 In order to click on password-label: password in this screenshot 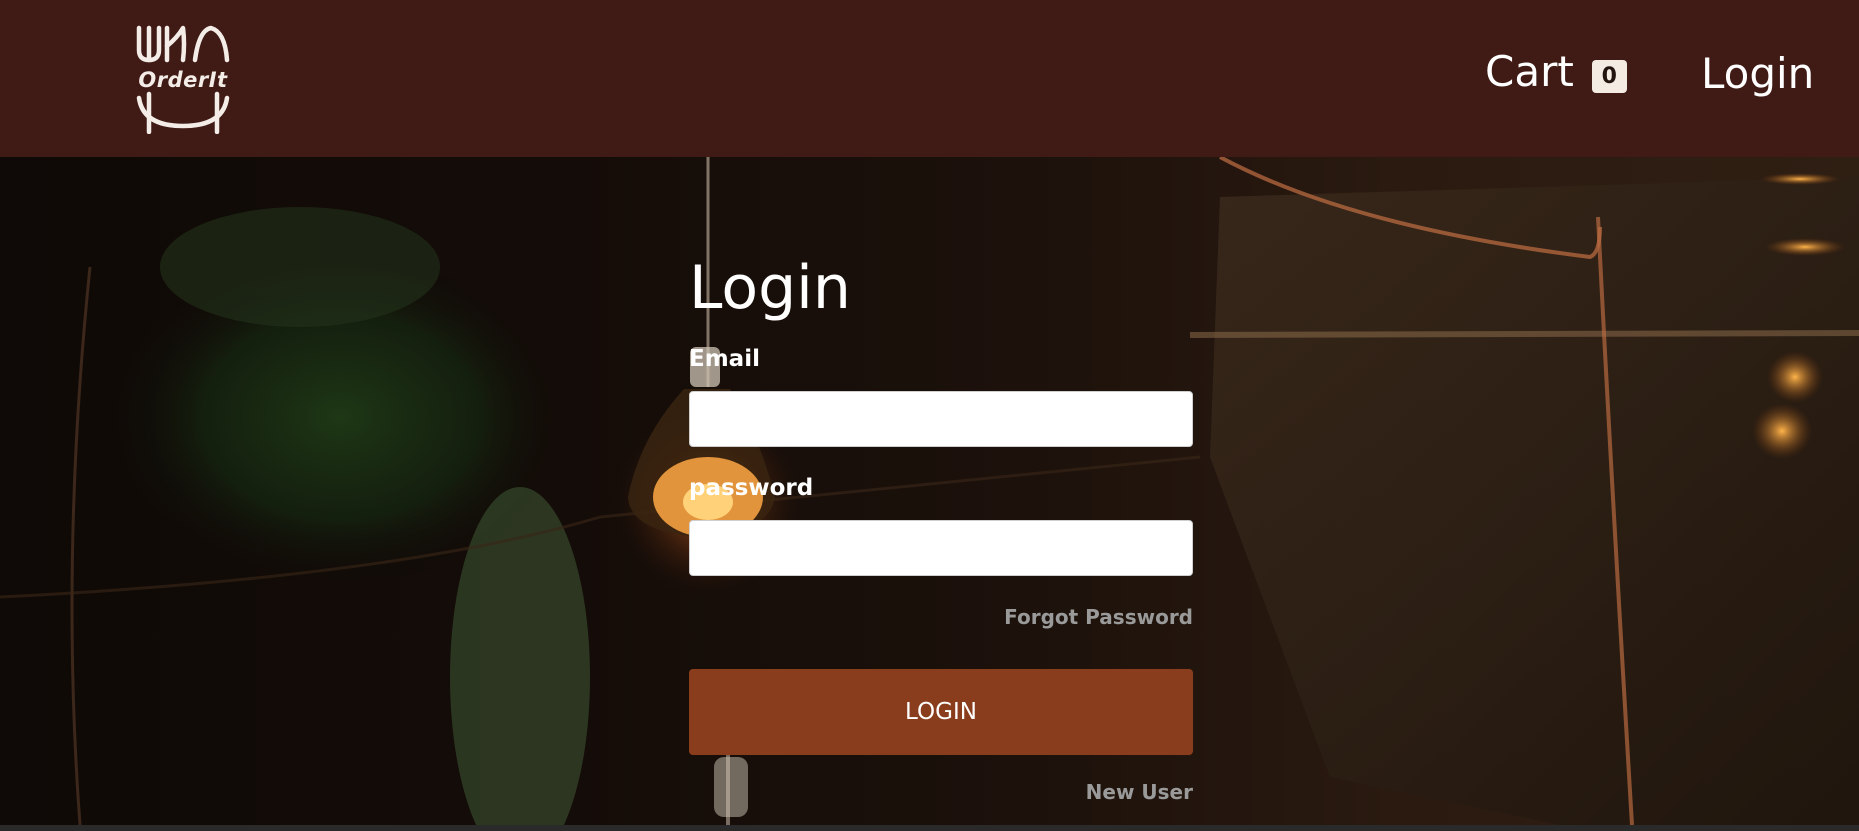, I will do `click(751, 488)`.